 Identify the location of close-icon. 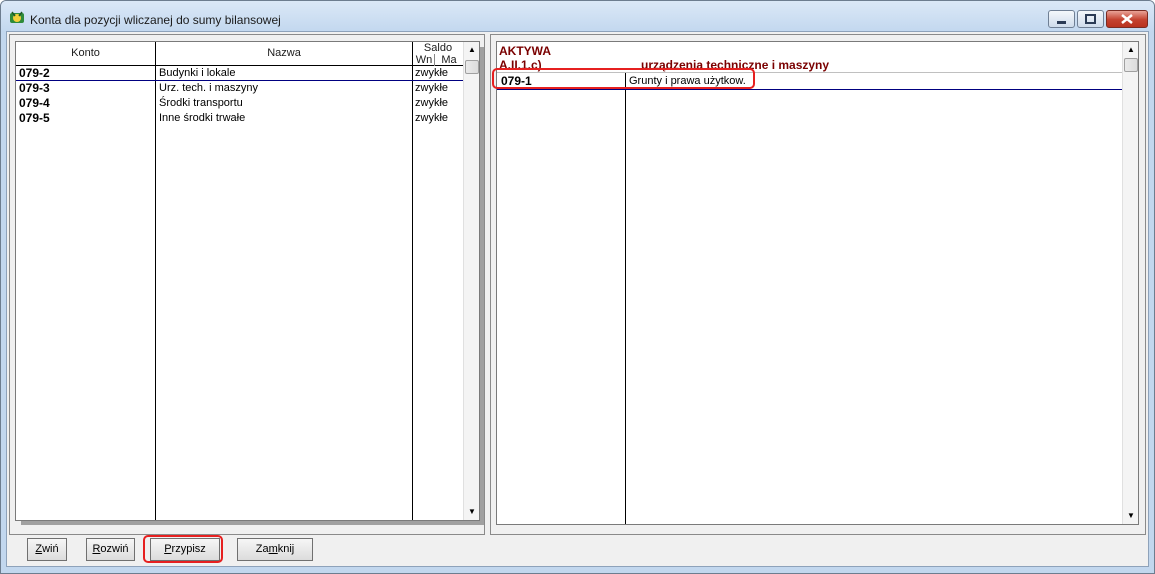
(1127, 19).